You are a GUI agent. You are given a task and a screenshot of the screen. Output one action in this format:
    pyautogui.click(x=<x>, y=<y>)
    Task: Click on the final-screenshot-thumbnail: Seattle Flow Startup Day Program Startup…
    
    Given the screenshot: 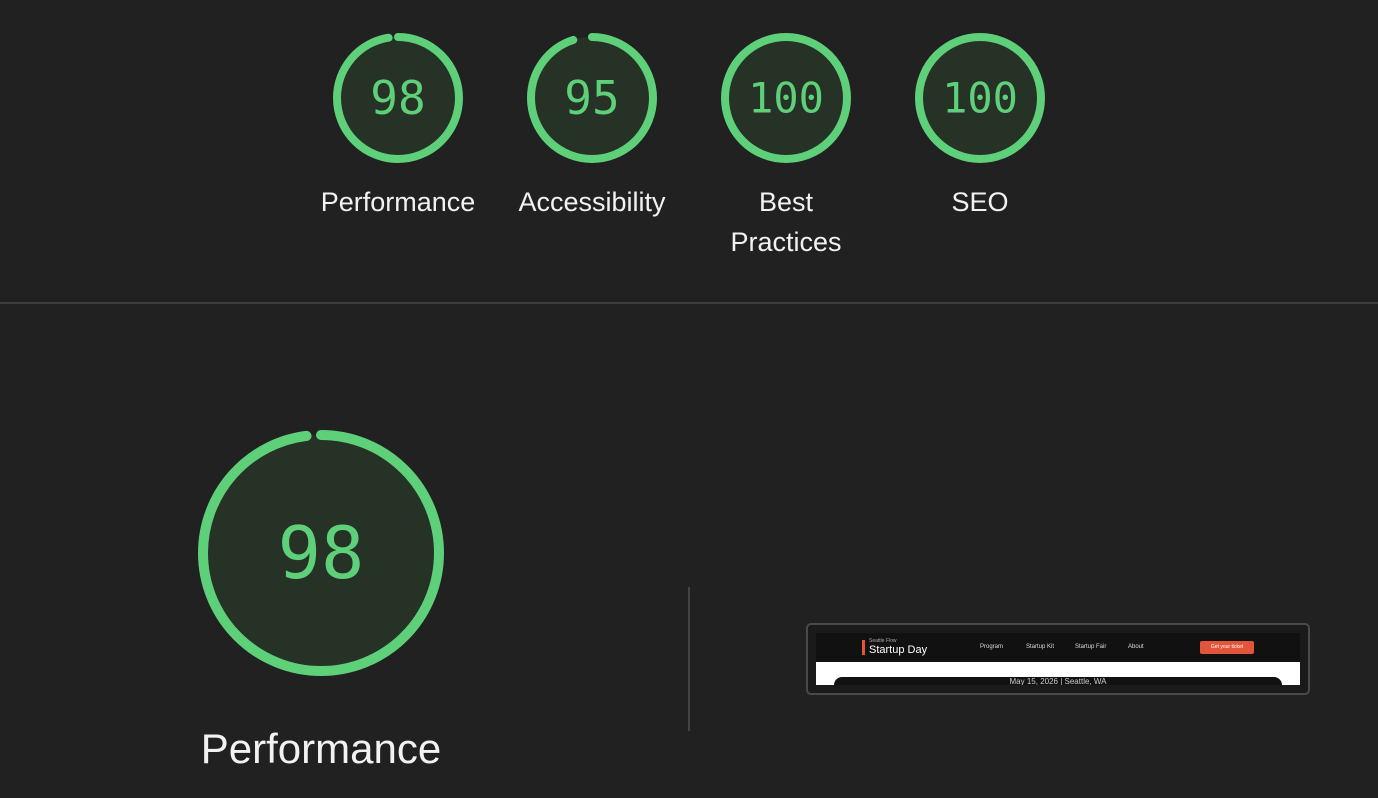 What is the action you would take?
    pyautogui.click(x=1058, y=659)
    